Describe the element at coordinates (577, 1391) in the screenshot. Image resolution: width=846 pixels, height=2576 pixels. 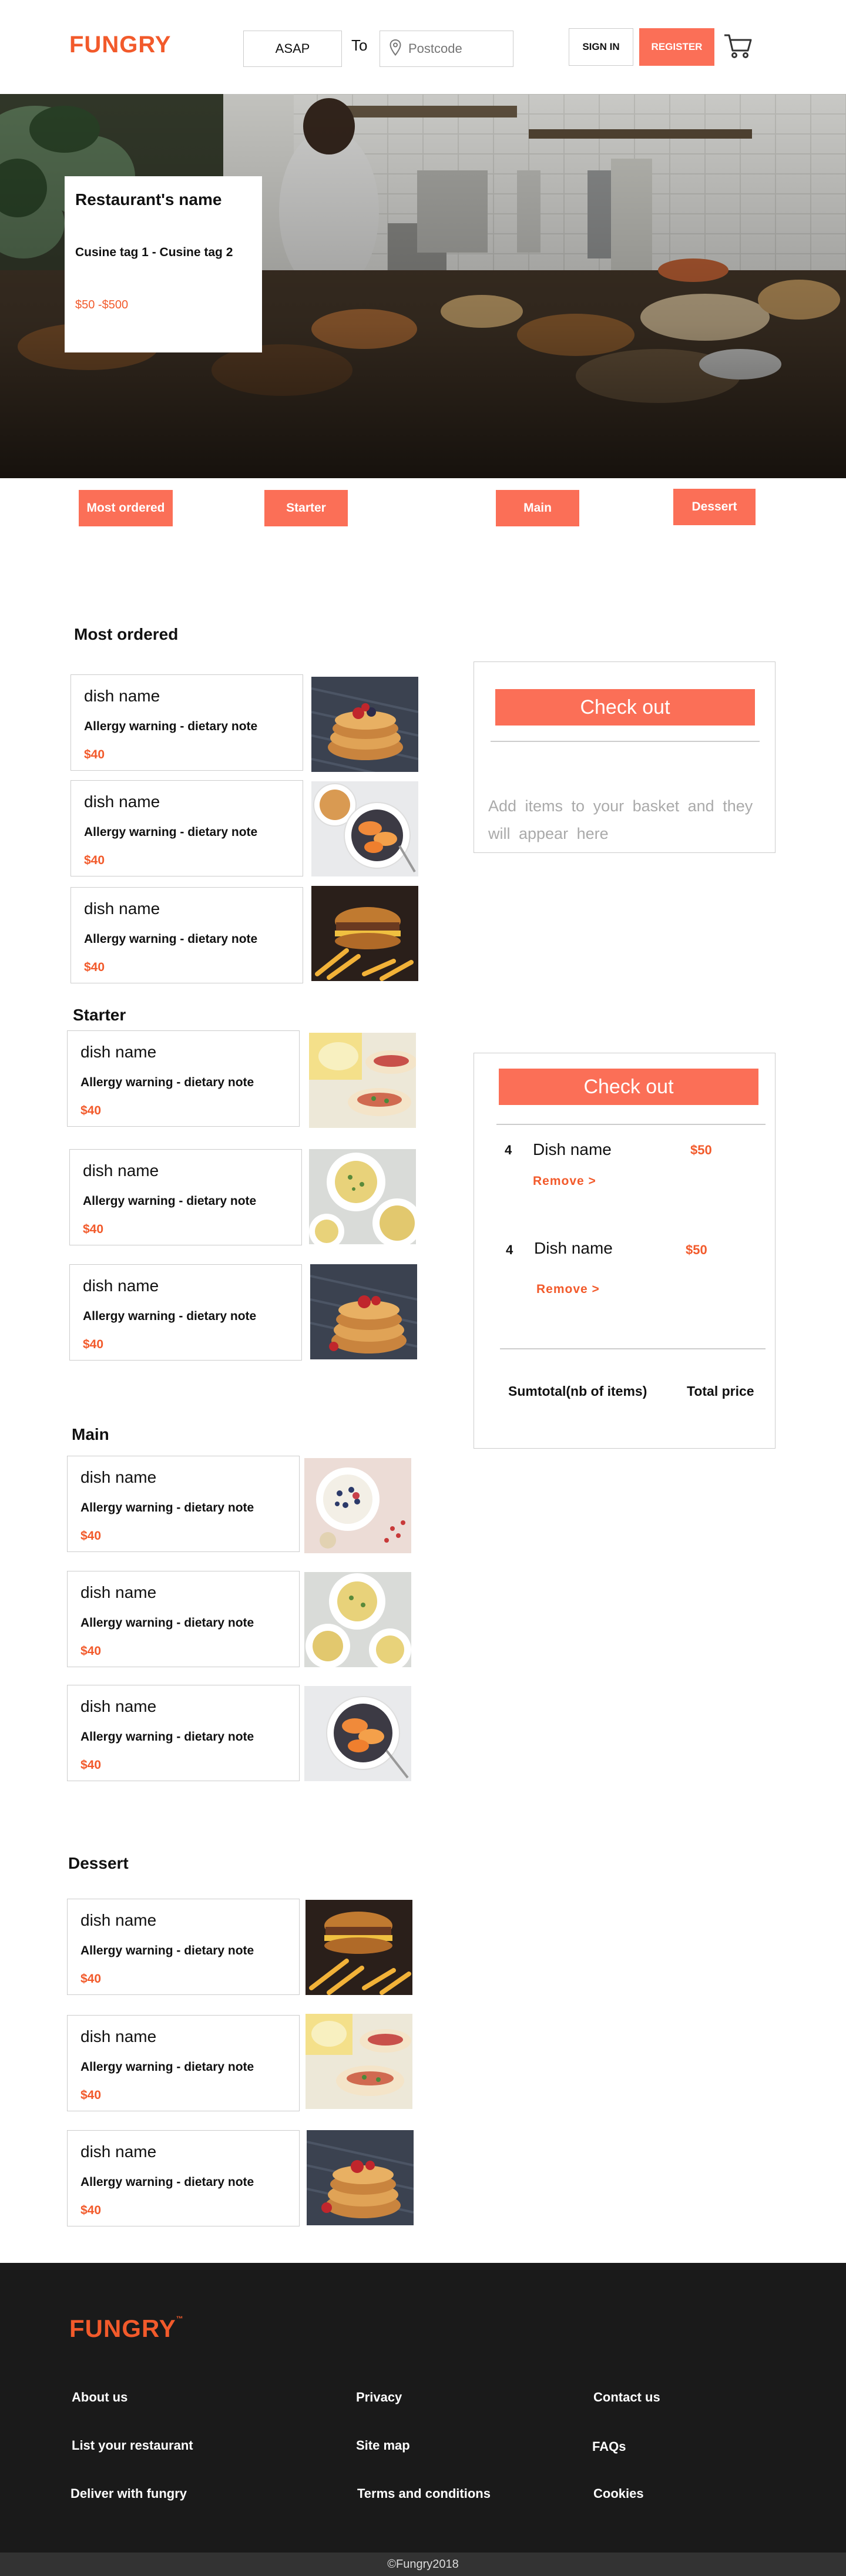
I see `subtotal-label: Sumtotal(nb of items)` at that location.